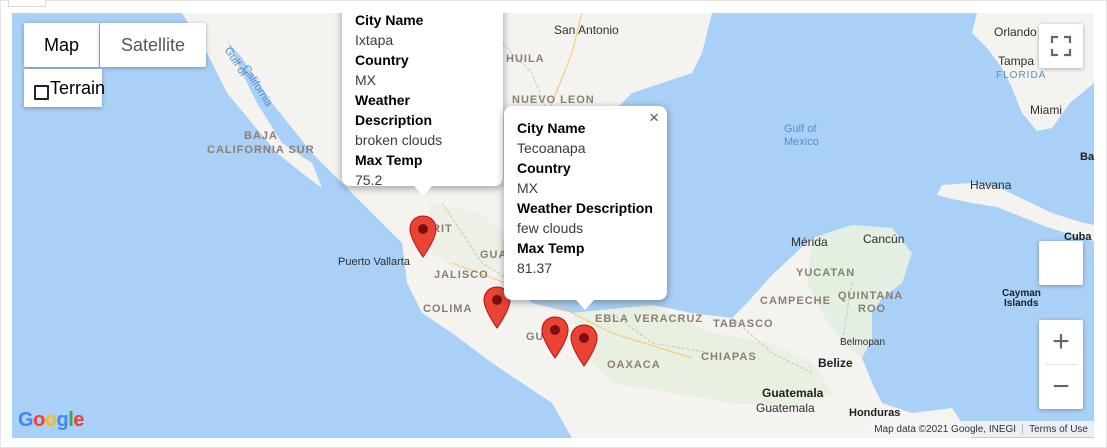 The width and height of the screenshot is (1107, 448). Describe the element at coordinates (872, 309) in the screenshot. I see `label-roo: ROO` at that location.